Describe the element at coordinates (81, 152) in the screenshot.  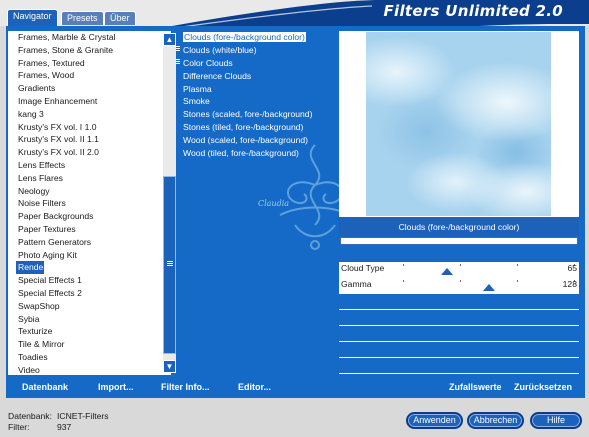
I see `category-item: Krusty's FX vol. II 2.0` at that location.